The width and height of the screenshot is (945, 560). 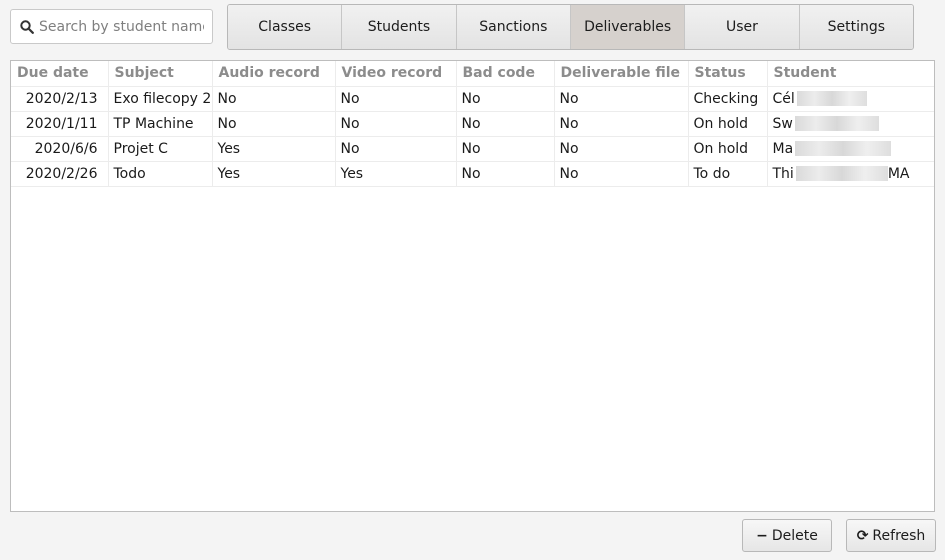 What do you see at coordinates (396, 74) in the screenshot?
I see `column-header-video-record: Video record` at bounding box center [396, 74].